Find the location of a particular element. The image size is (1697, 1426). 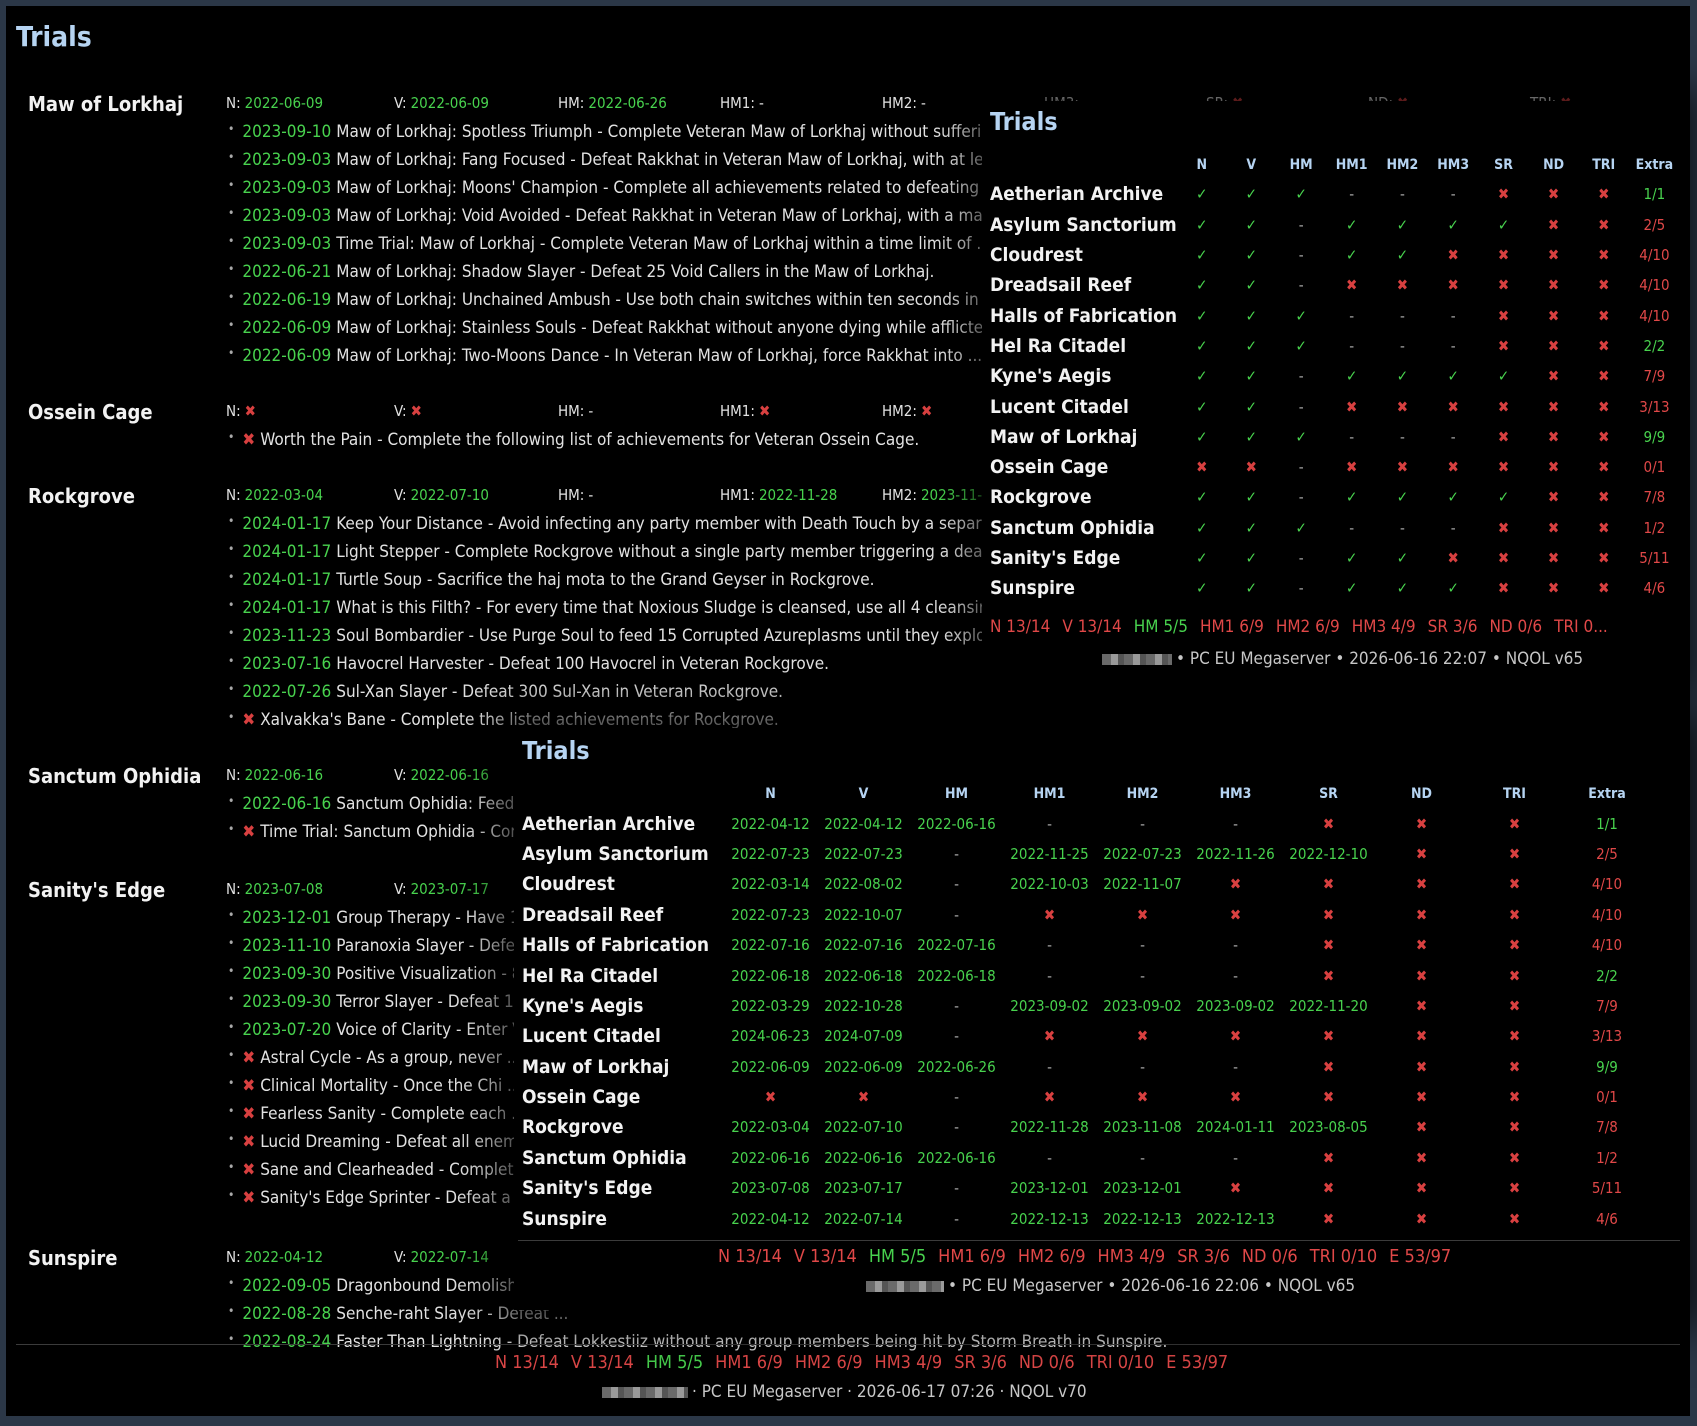

table-cell: ✓ is located at coordinates (1252, 497).